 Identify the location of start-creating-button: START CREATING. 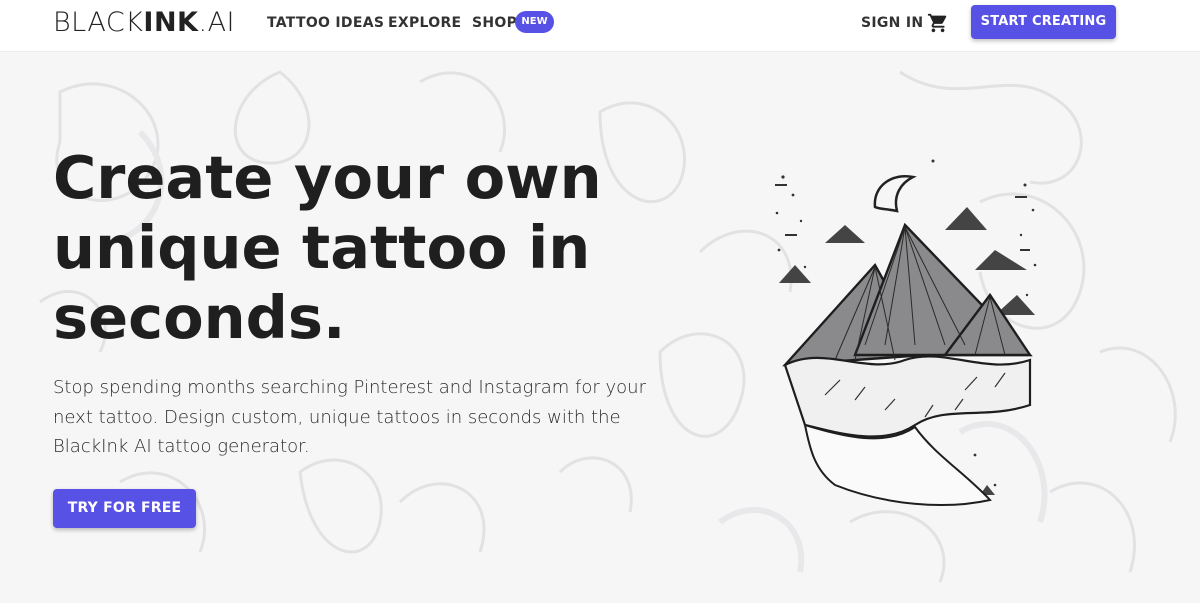
(1043, 22).